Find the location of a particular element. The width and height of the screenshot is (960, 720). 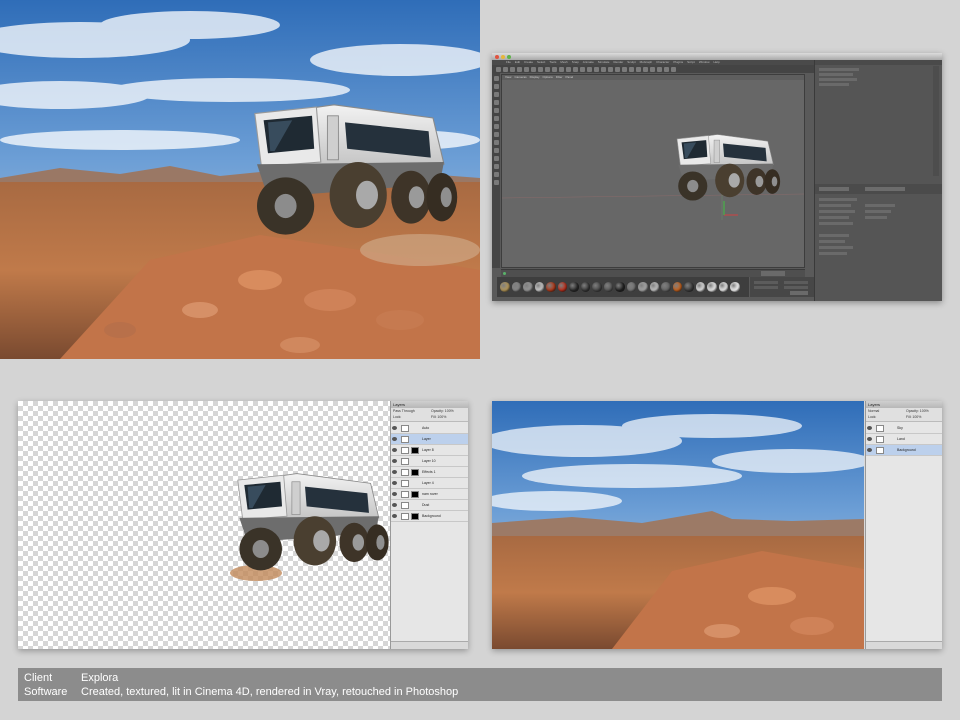

layer-row: Dust is located at coordinates (429, 505).